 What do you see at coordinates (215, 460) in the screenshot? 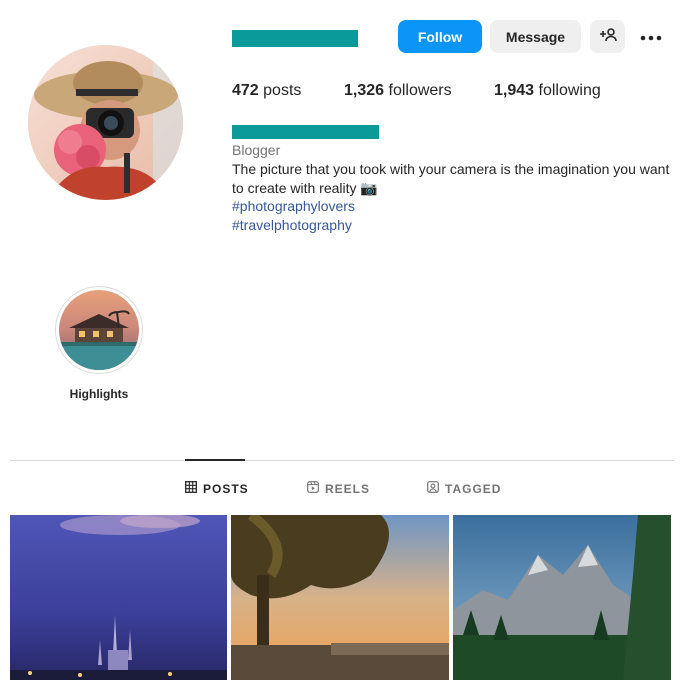
I see `active-tab-indicator` at bounding box center [215, 460].